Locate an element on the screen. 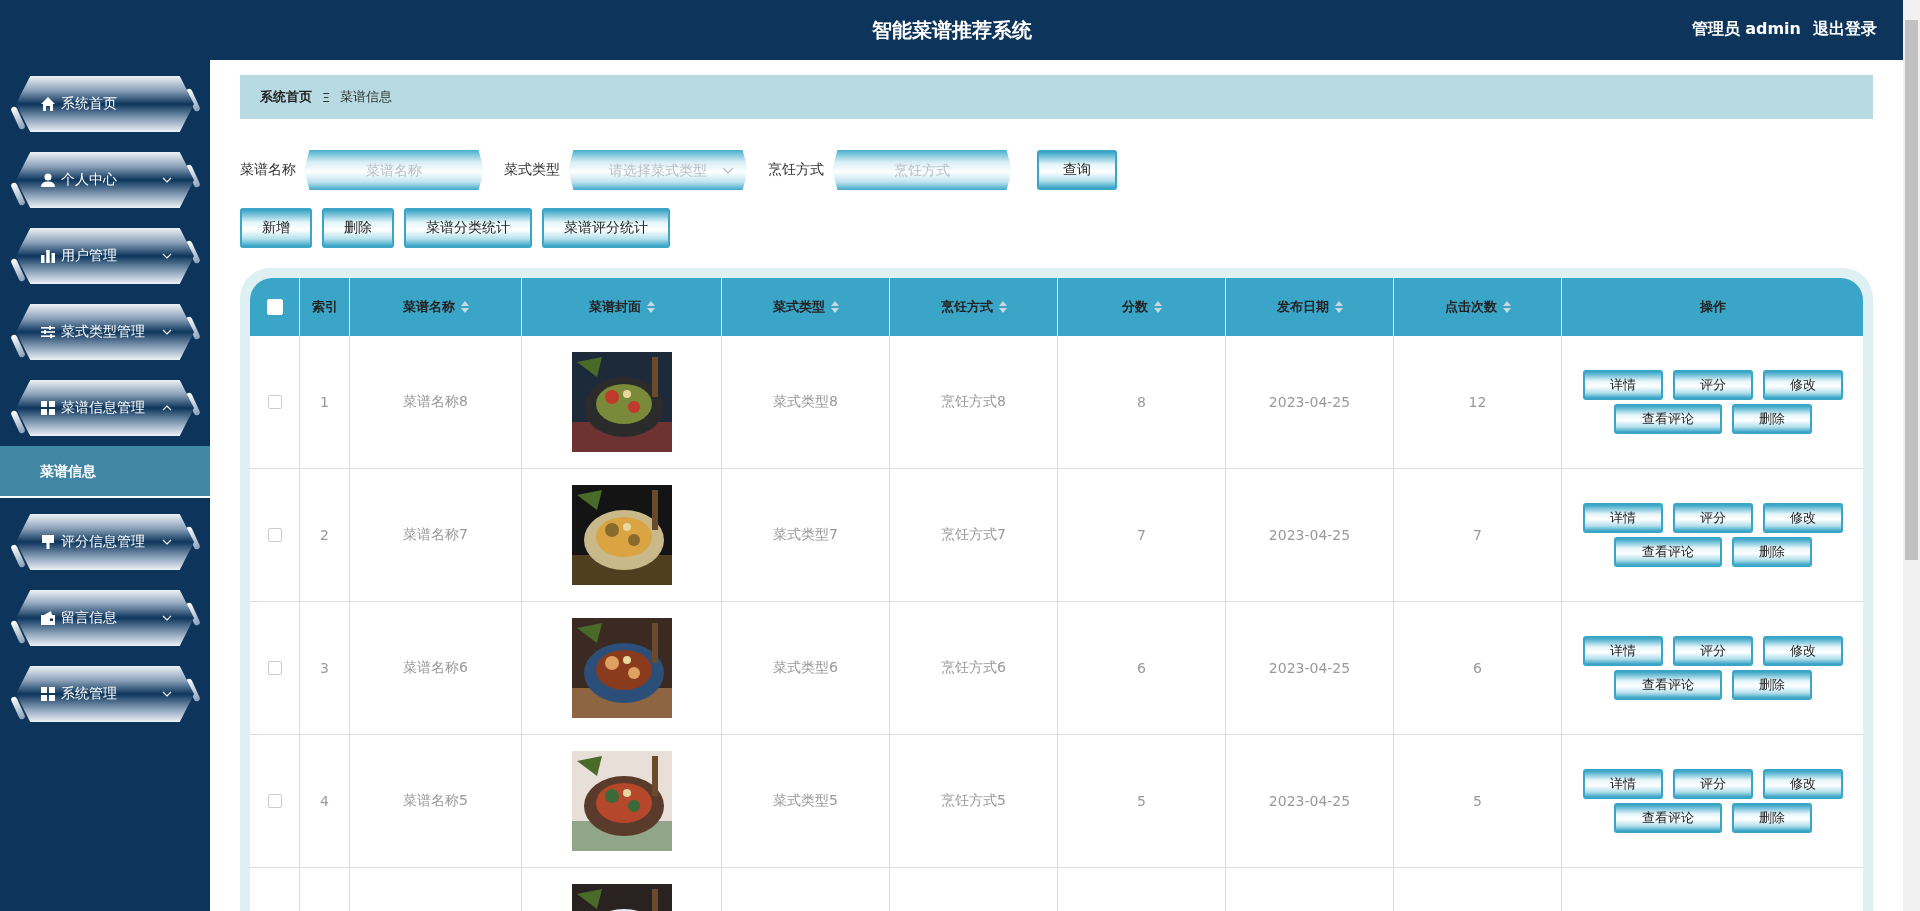  toolbar-button: 菜谱分类统计 is located at coordinates (468, 228).